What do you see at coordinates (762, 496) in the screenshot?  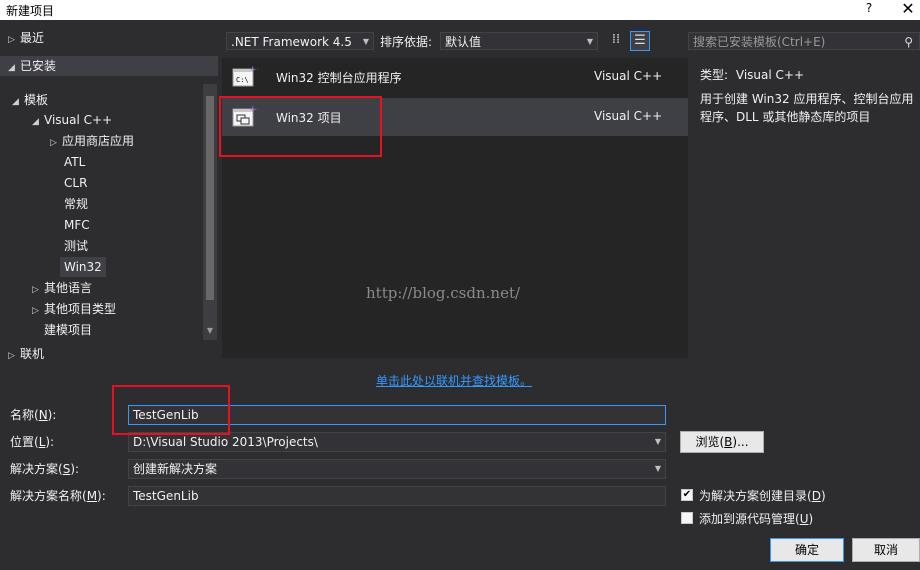 I see `create-directory-label: 为解决方案创建目录(D)` at bounding box center [762, 496].